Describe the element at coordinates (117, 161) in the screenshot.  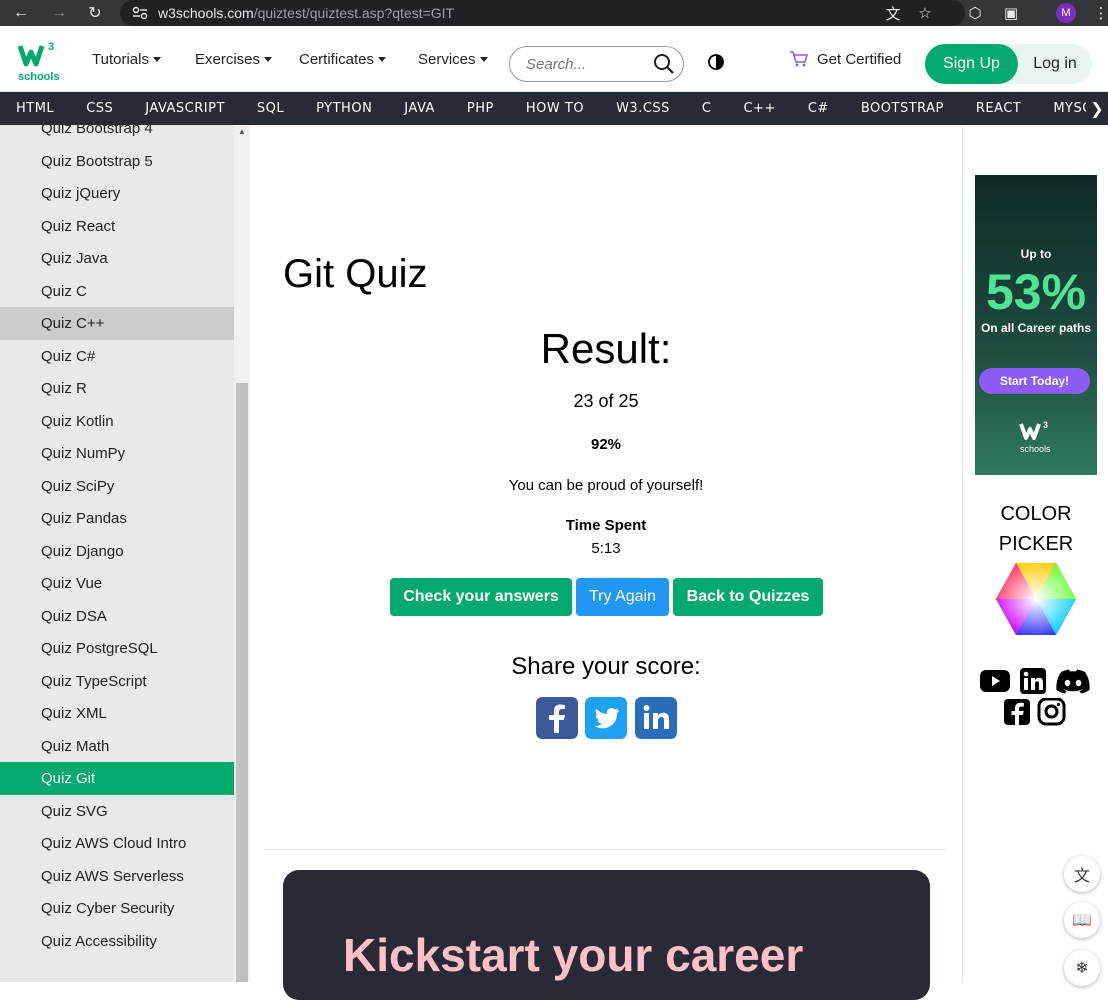
I see `sidebar-item-quiz-bootstrap-5: Quiz Bootstrap 5` at that location.